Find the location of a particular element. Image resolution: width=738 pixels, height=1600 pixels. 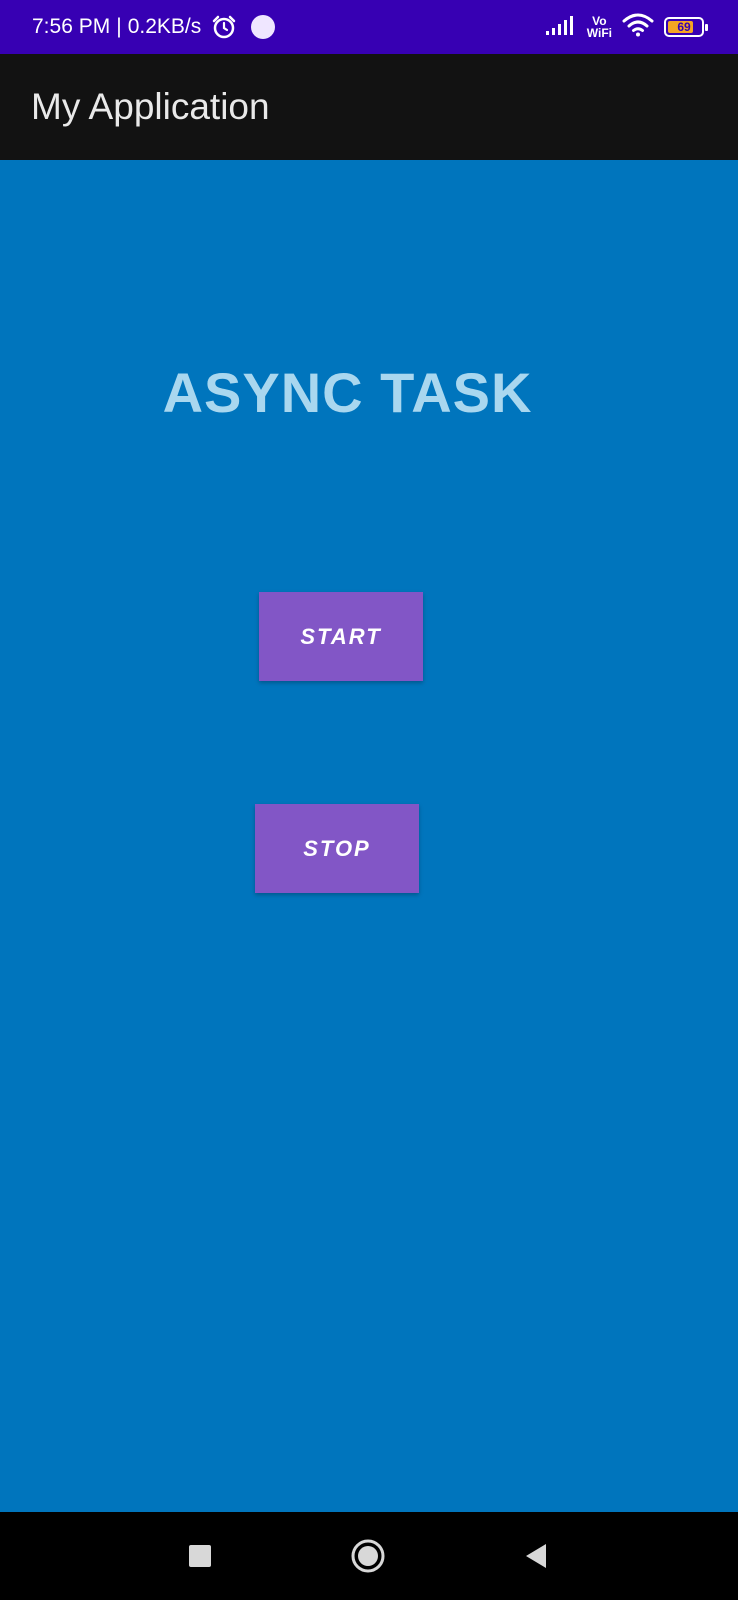

network-speed: 0.2KB/s is located at coordinates (164, 26).